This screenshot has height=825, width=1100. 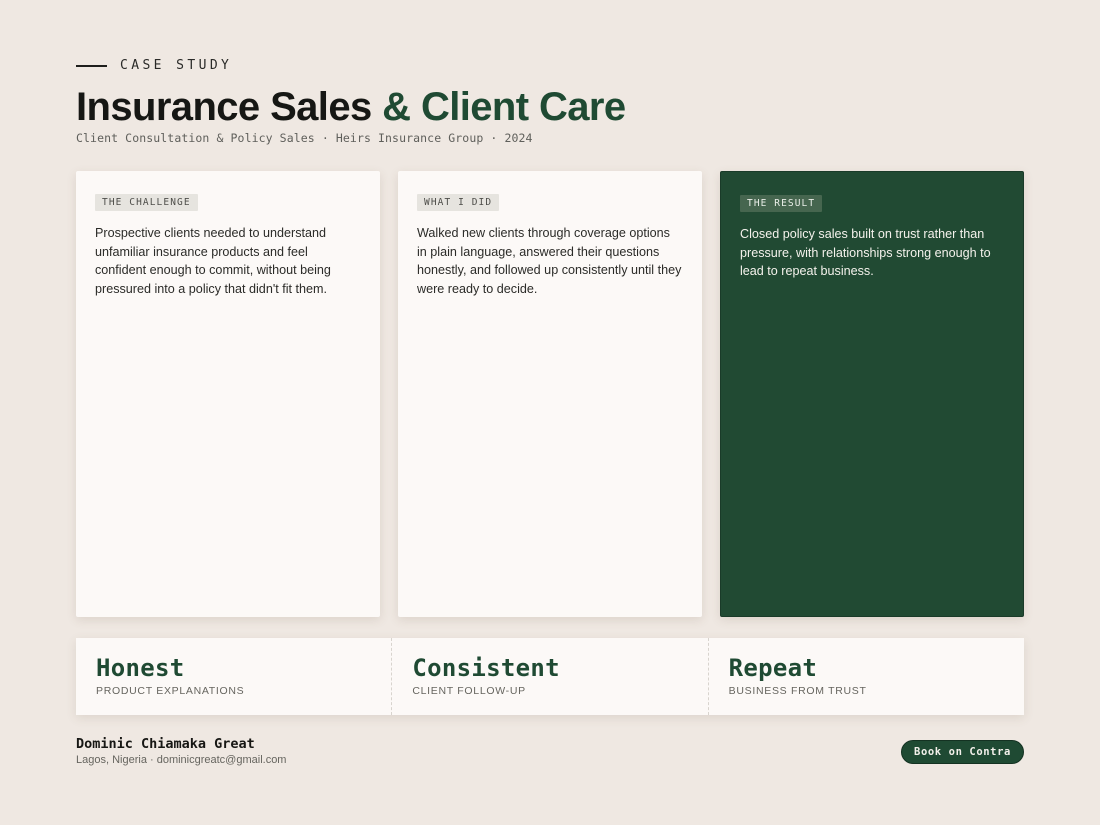 I want to click on eyebrow-rule, so click(x=91, y=65).